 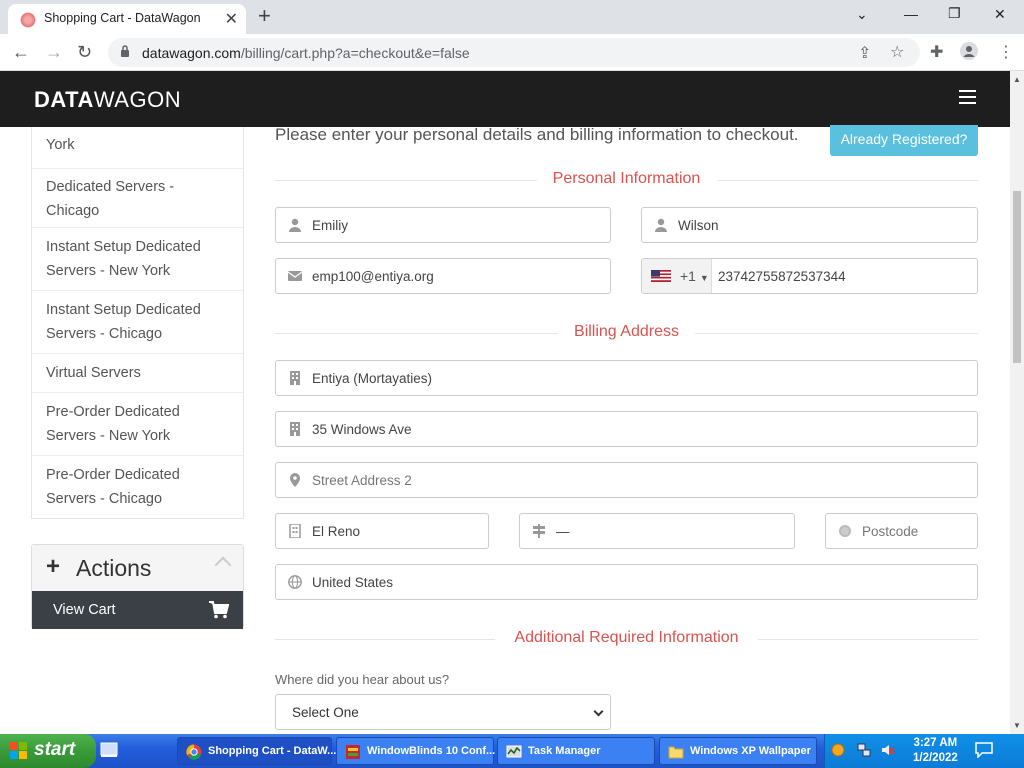 I want to click on last-name-field: Wilson, so click(x=809, y=225).